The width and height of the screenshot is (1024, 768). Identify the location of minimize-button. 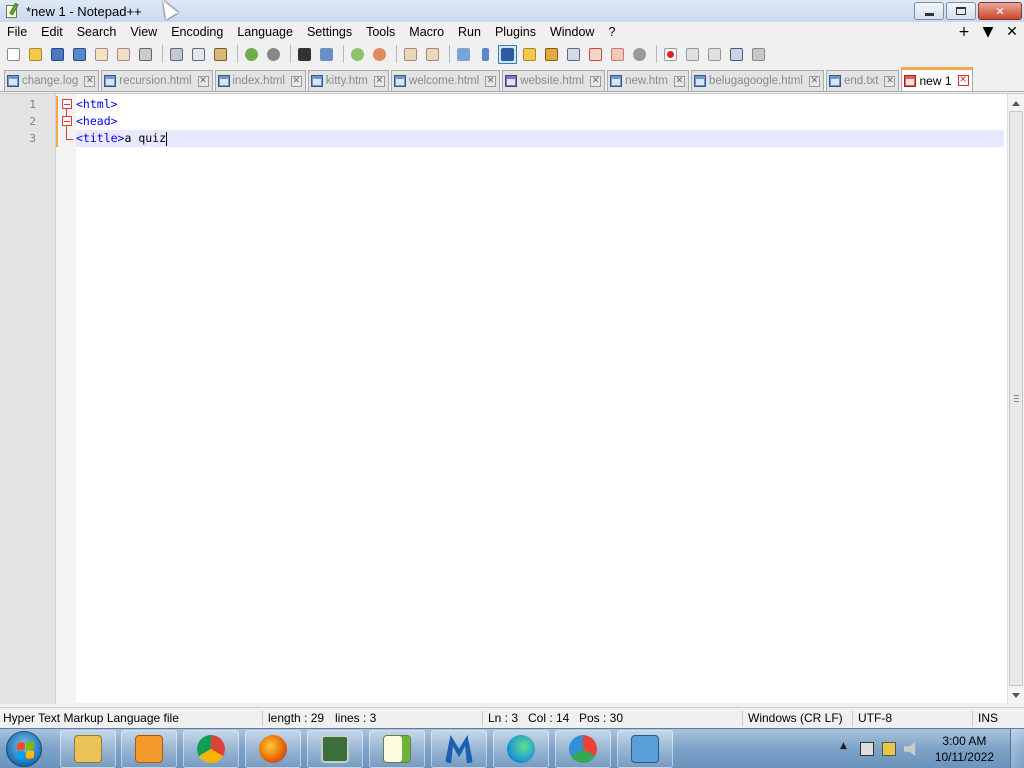
(929, 11).